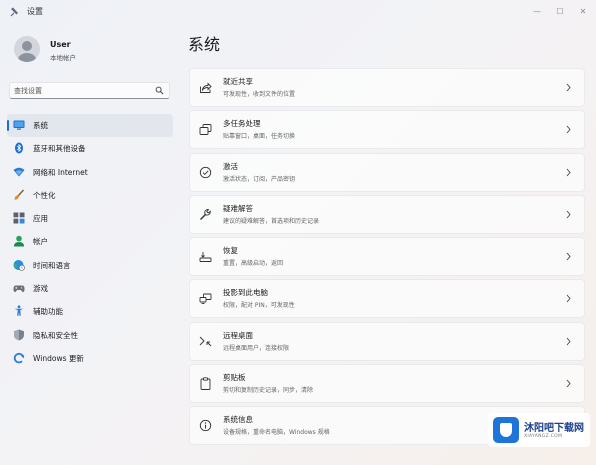 The image size is (596, 465). What do you see at coordinates (14, 12) in the screenshot?
I see `settings-app-icon` at bounding box center [14, 12].